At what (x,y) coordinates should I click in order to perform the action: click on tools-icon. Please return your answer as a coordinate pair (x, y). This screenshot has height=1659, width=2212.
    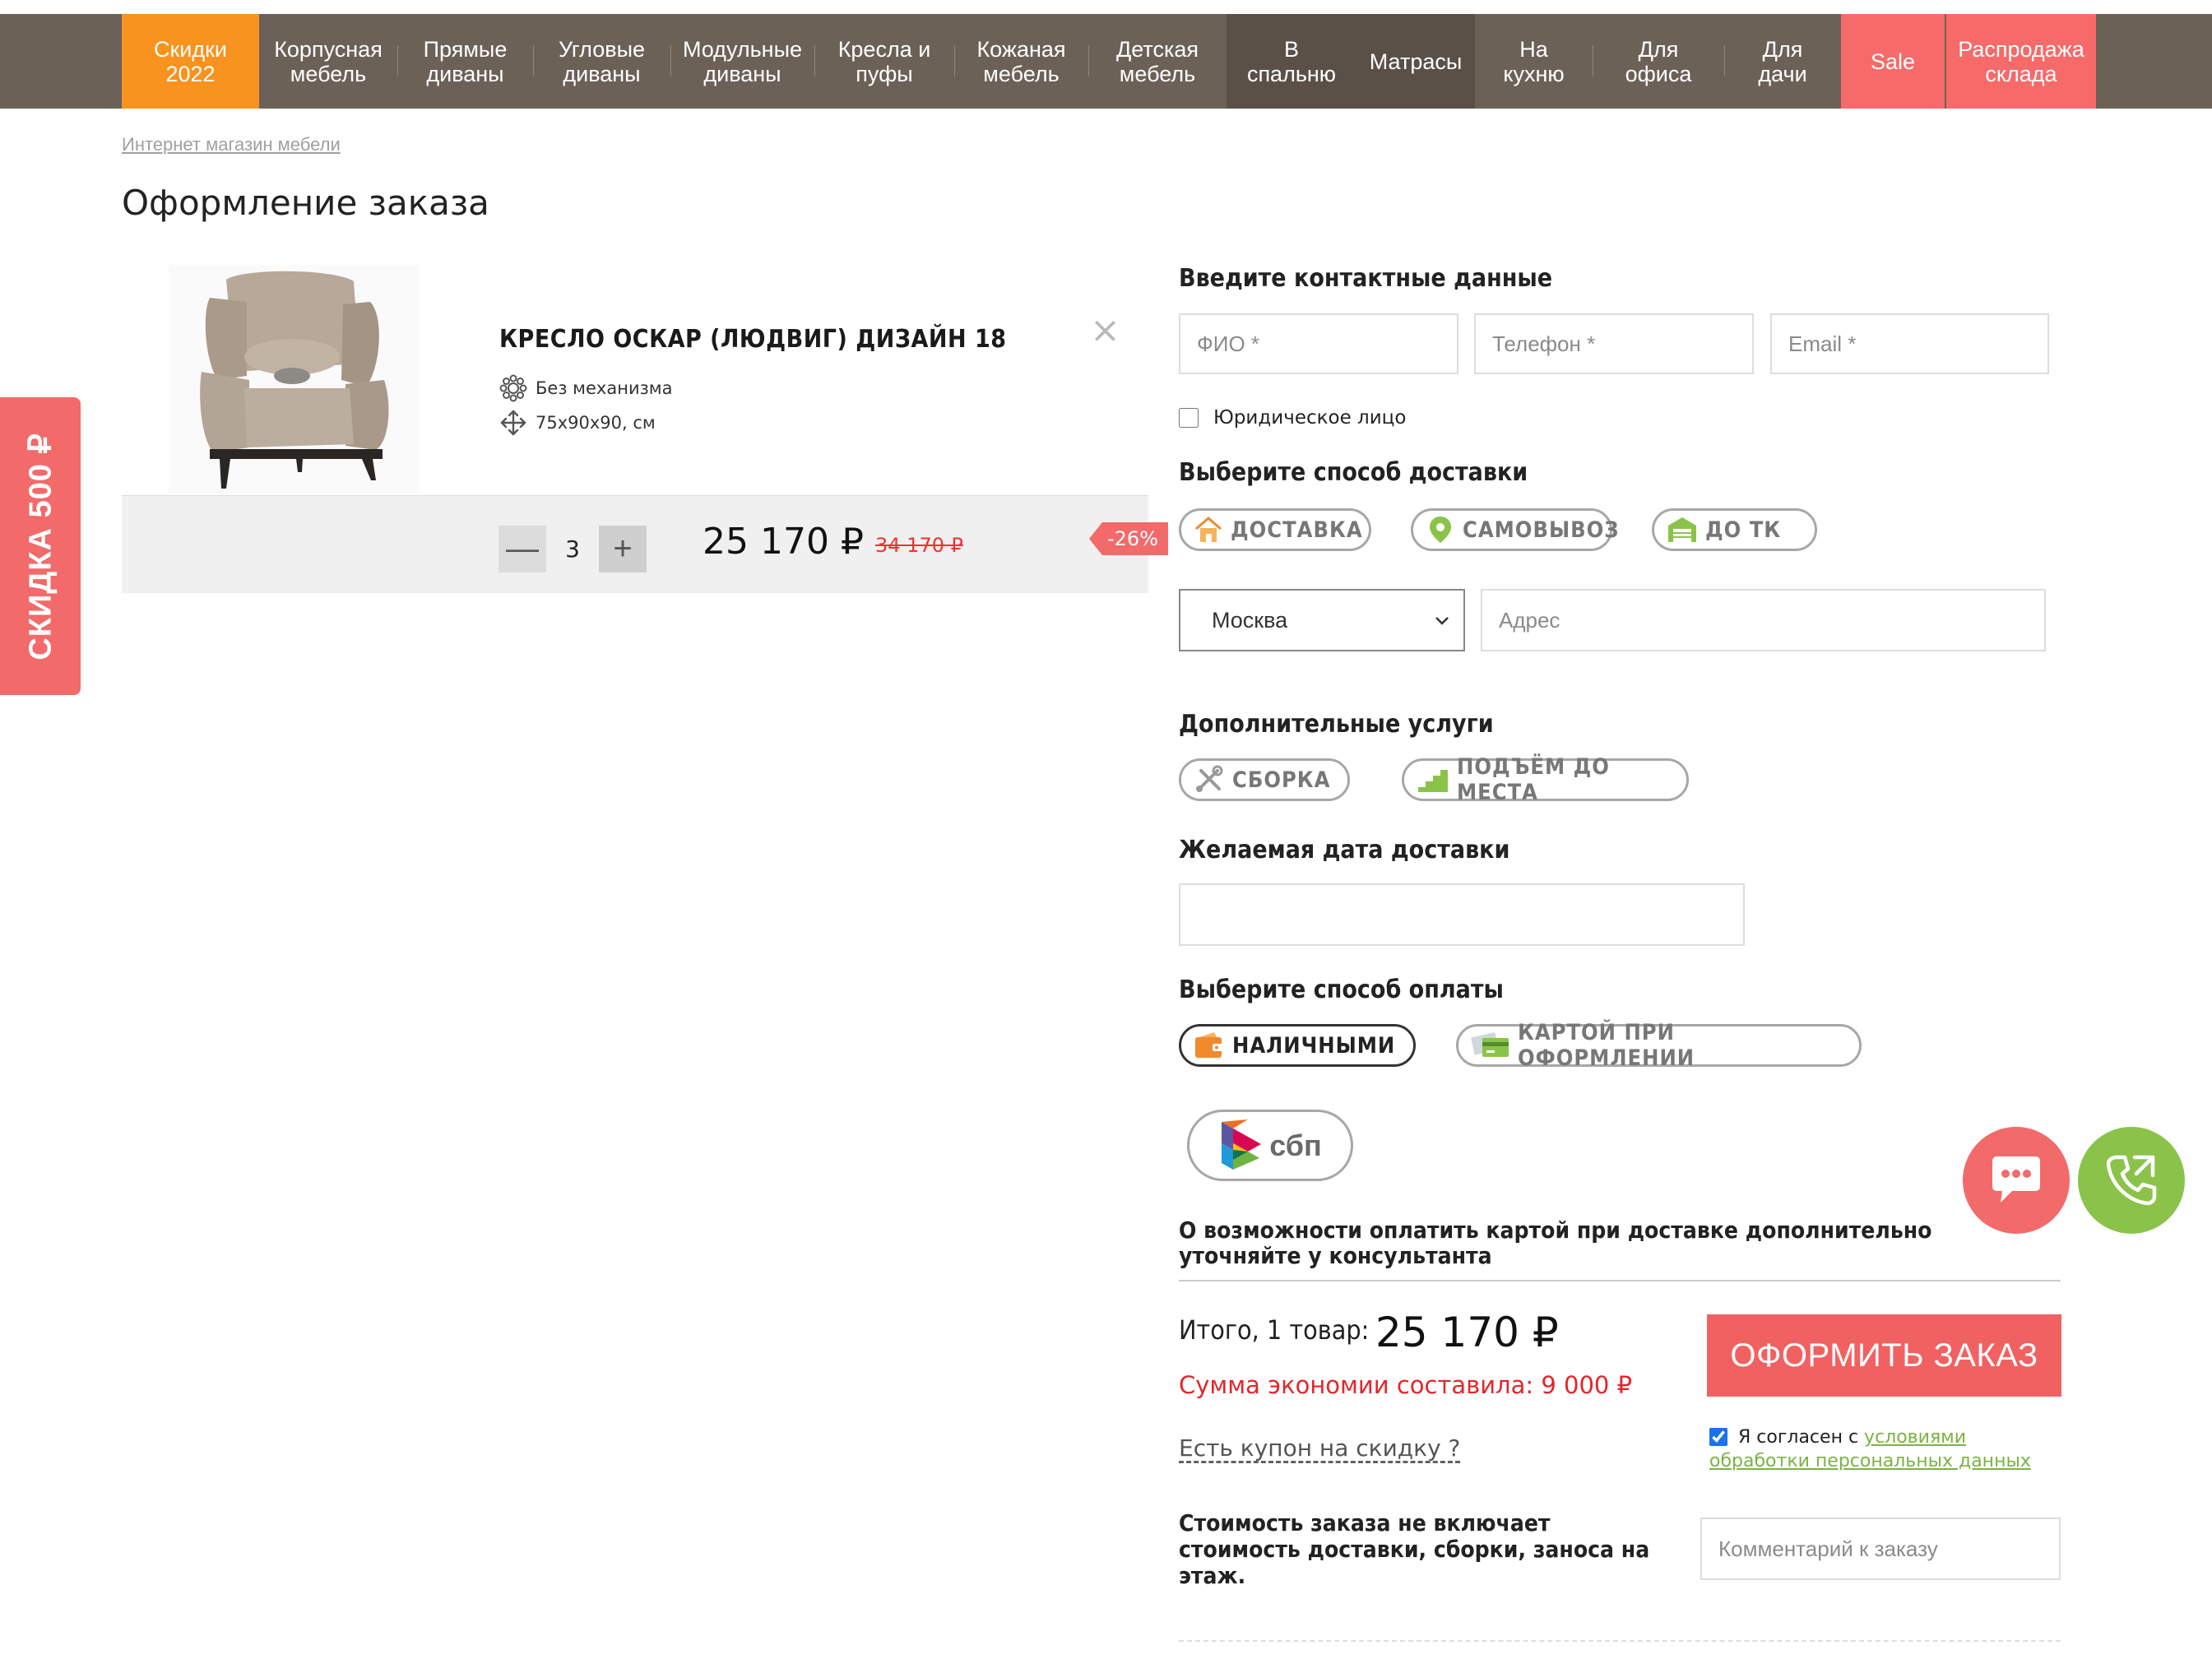
    Looking at the image, I should click on (1210, 778).